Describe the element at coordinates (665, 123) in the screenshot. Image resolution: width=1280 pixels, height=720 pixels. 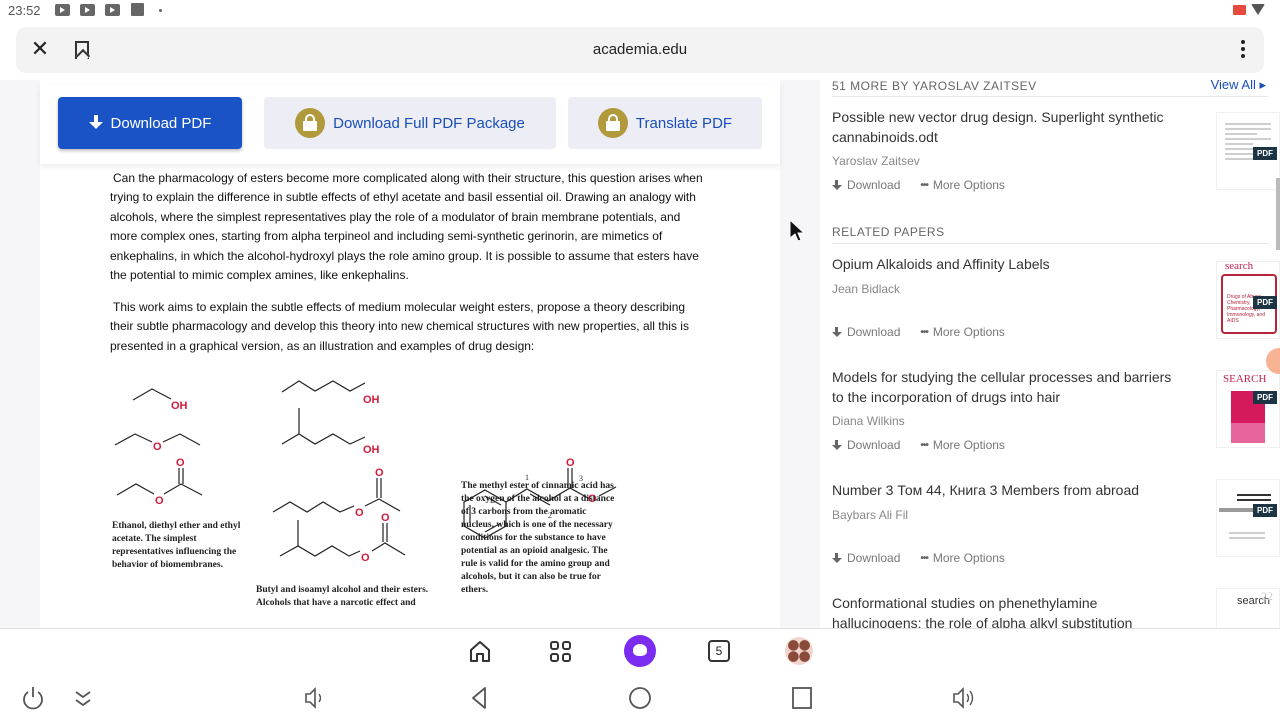
I see `translate-pdf-button: Translate PDF` at that location.